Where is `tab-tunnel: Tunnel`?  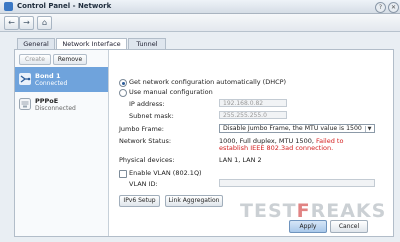 tab-tunnel: Tunnel is located at coordinates (147, 43).